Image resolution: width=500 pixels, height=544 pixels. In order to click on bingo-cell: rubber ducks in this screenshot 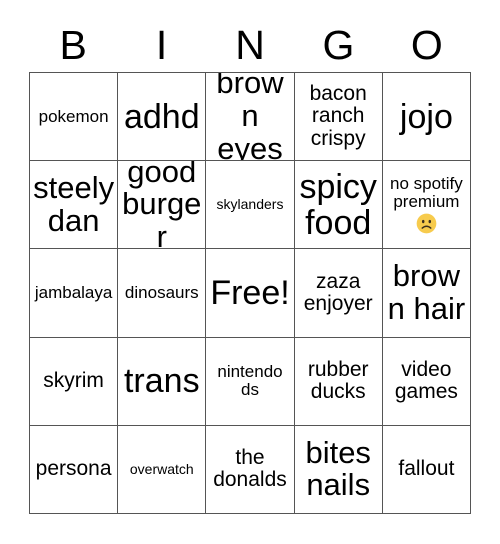, I will do `click(338, 381)`.